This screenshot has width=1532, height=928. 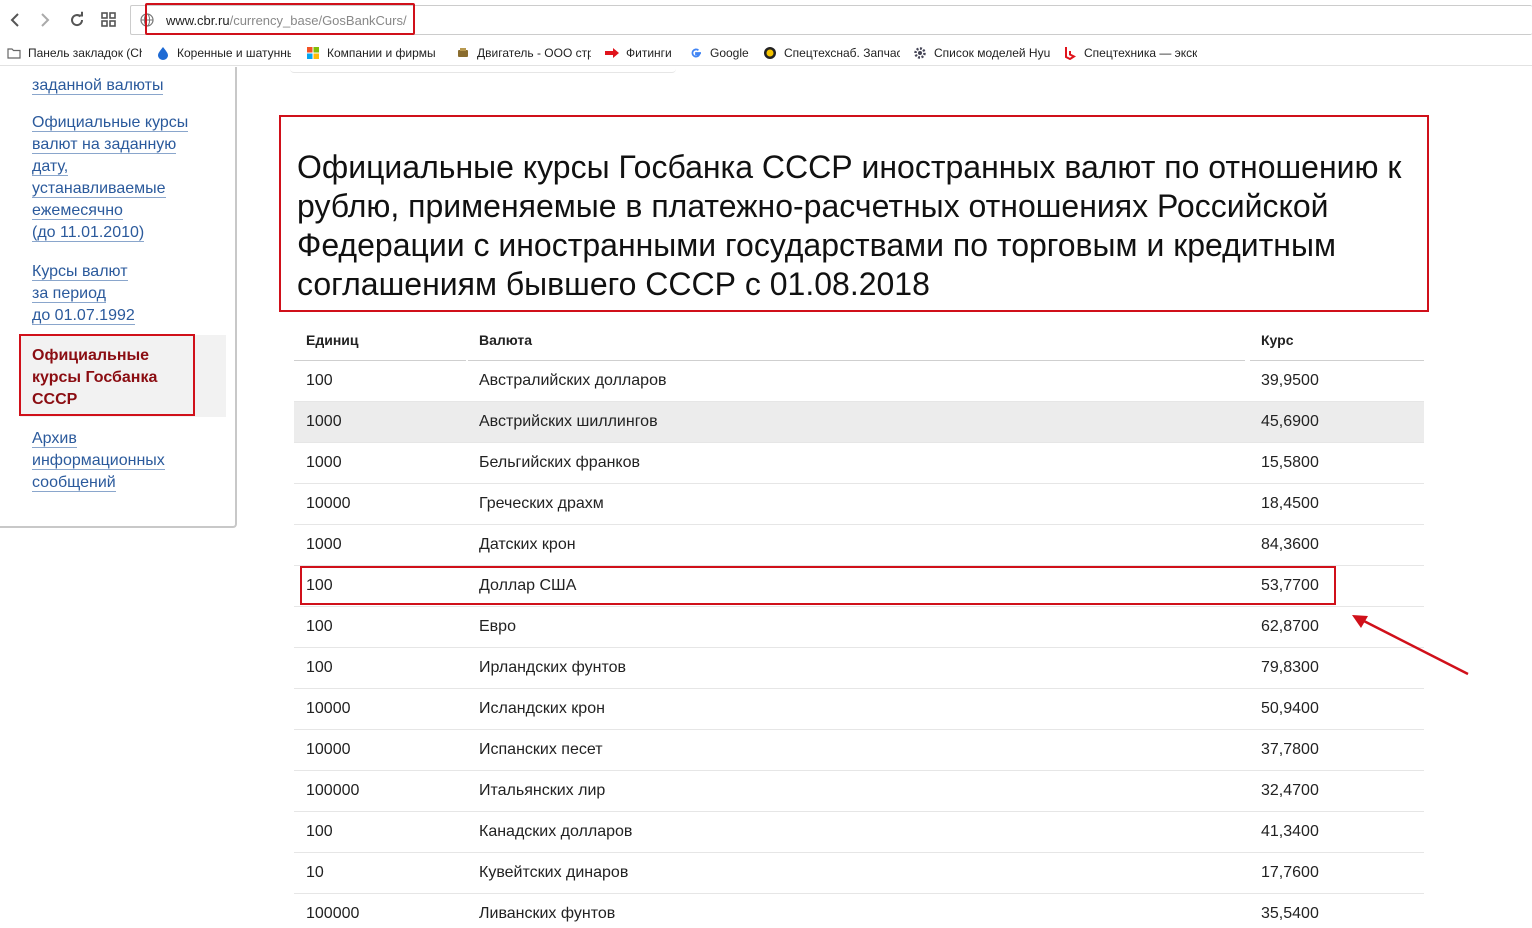 I want to click on divider, so click(x=483, y=70).